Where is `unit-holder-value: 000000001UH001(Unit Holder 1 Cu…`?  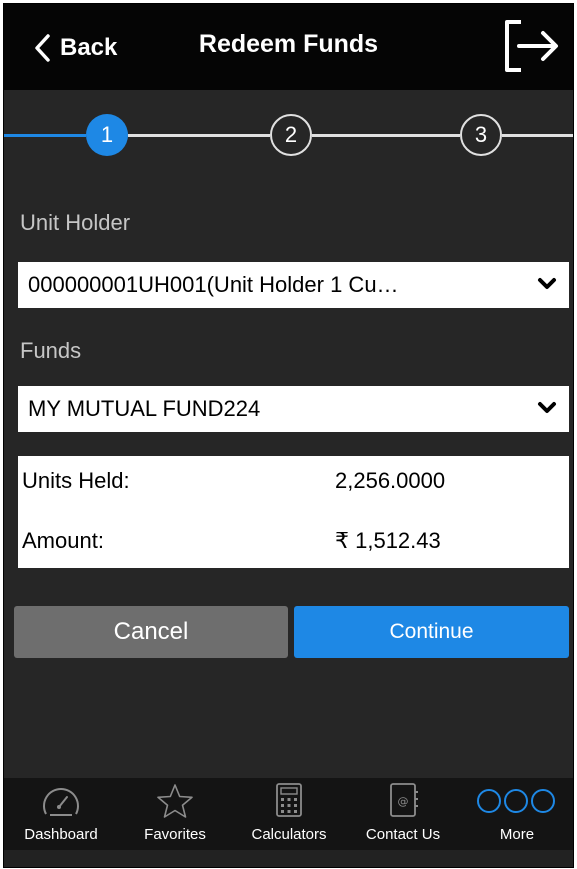 unit-holder-value: 000000001UH001(Unit Holder 1 Cu… is located at coordinates (213, 284).